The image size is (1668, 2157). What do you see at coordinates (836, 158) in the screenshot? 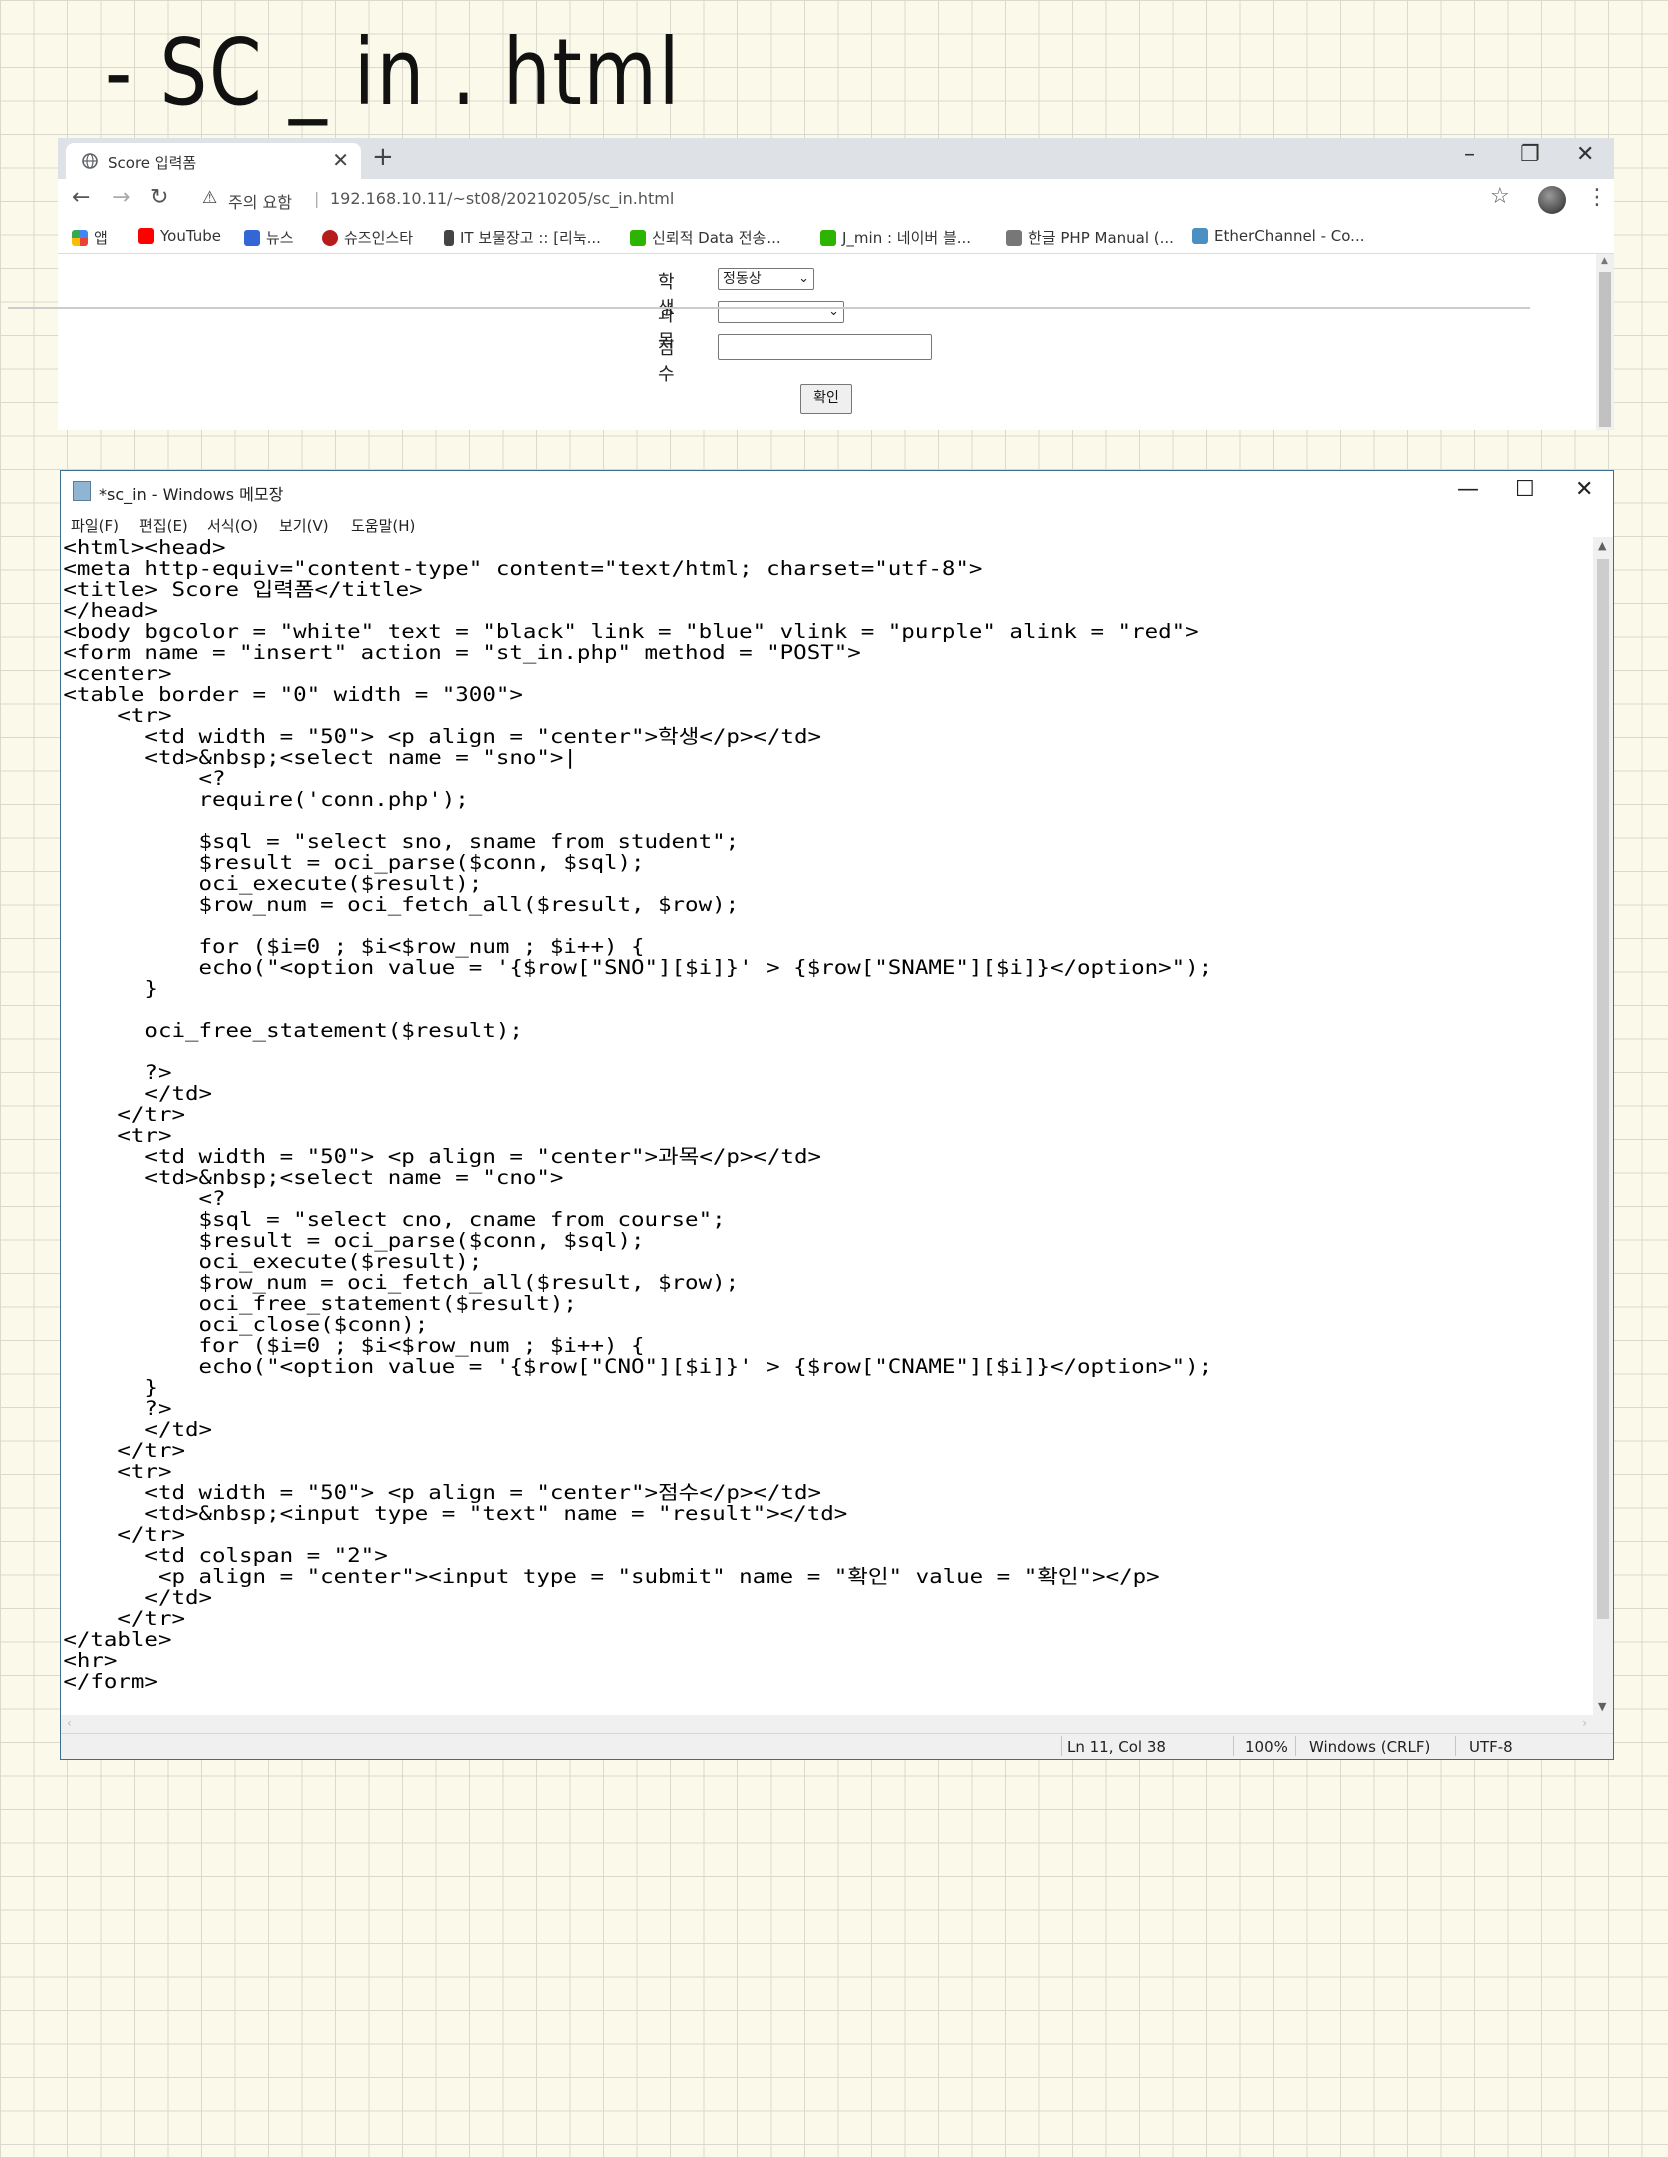
I see `tab-strip: Score 입력폼 ✕ + – ❐ ✕` at bounding box center [836, 158].